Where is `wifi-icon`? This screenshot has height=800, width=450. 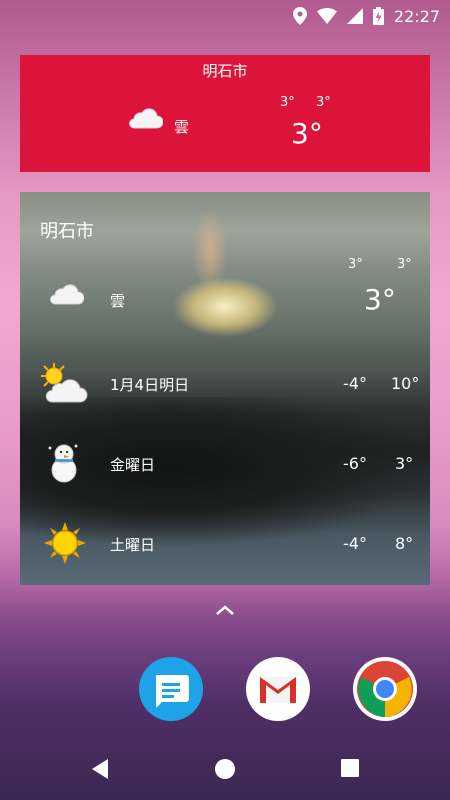 wifi-icon is located at coordinates (326, 16).